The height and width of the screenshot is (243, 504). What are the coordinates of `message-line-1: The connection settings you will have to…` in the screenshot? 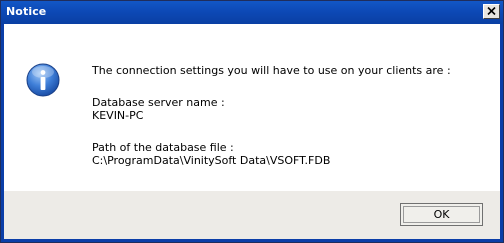 It's located at (271, 70).